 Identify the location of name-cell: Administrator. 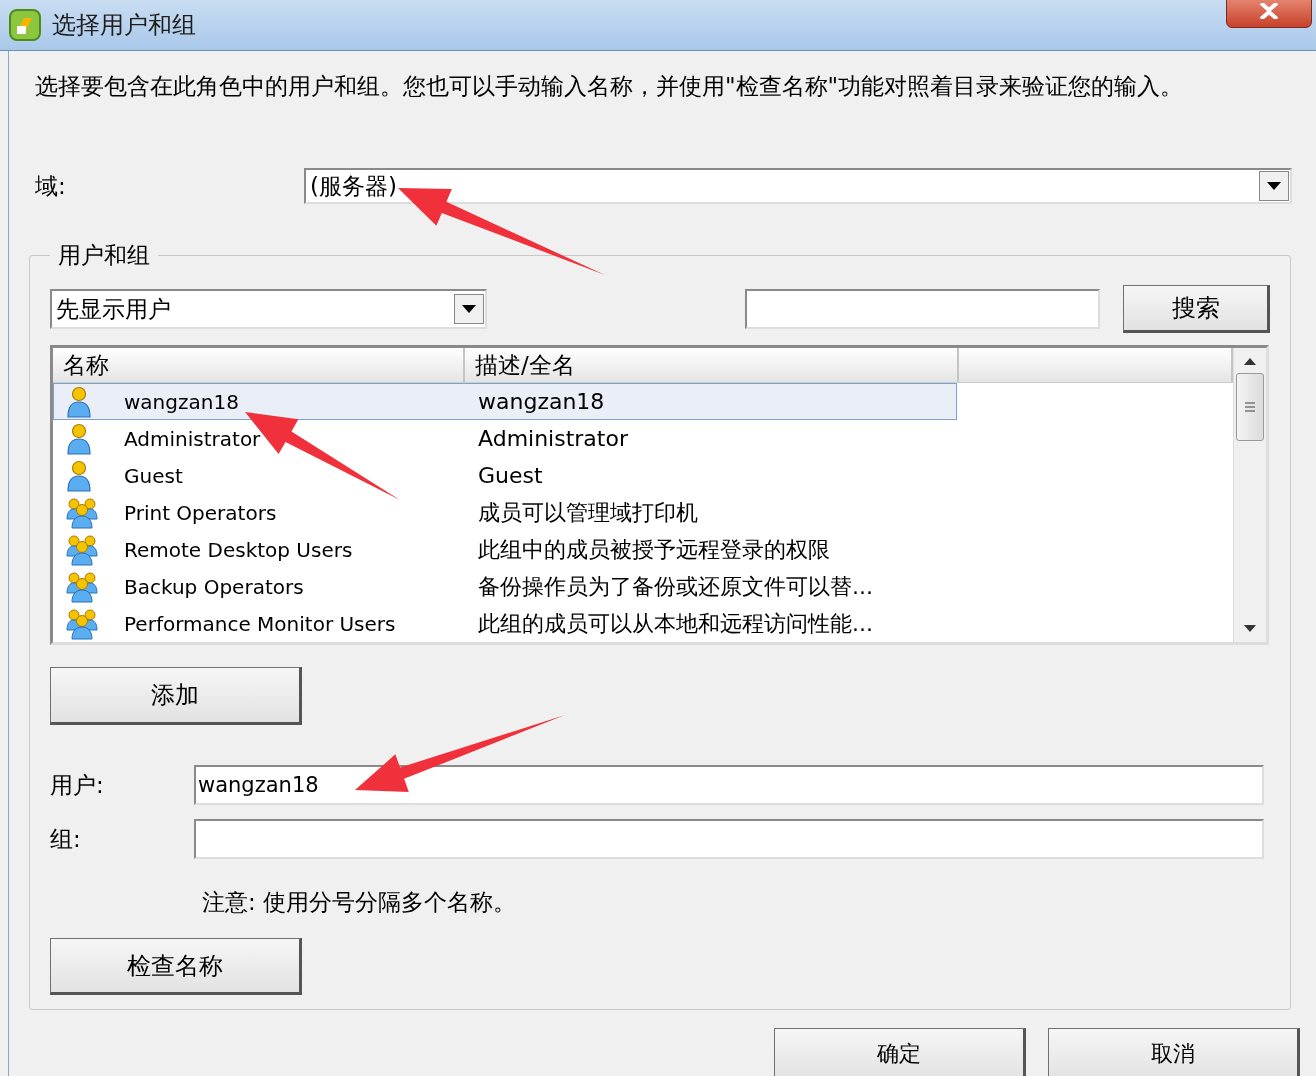
(192, 438).